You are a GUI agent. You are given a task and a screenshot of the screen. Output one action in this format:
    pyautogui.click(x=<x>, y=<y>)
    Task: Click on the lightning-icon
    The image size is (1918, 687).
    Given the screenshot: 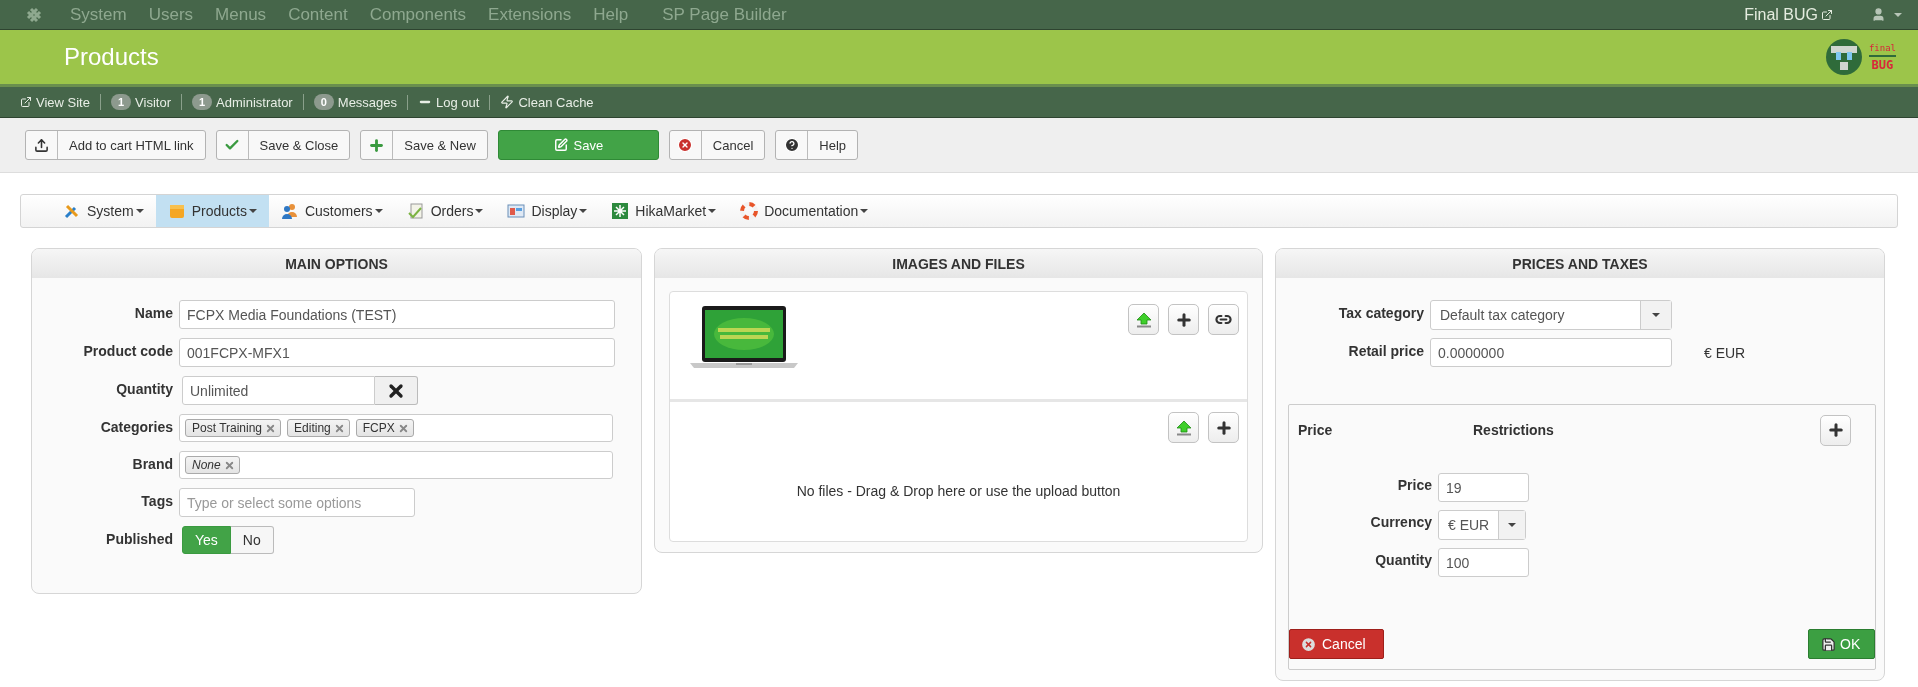 What is the action you would take?
    pyautogui.click(x=507, y=102)
    